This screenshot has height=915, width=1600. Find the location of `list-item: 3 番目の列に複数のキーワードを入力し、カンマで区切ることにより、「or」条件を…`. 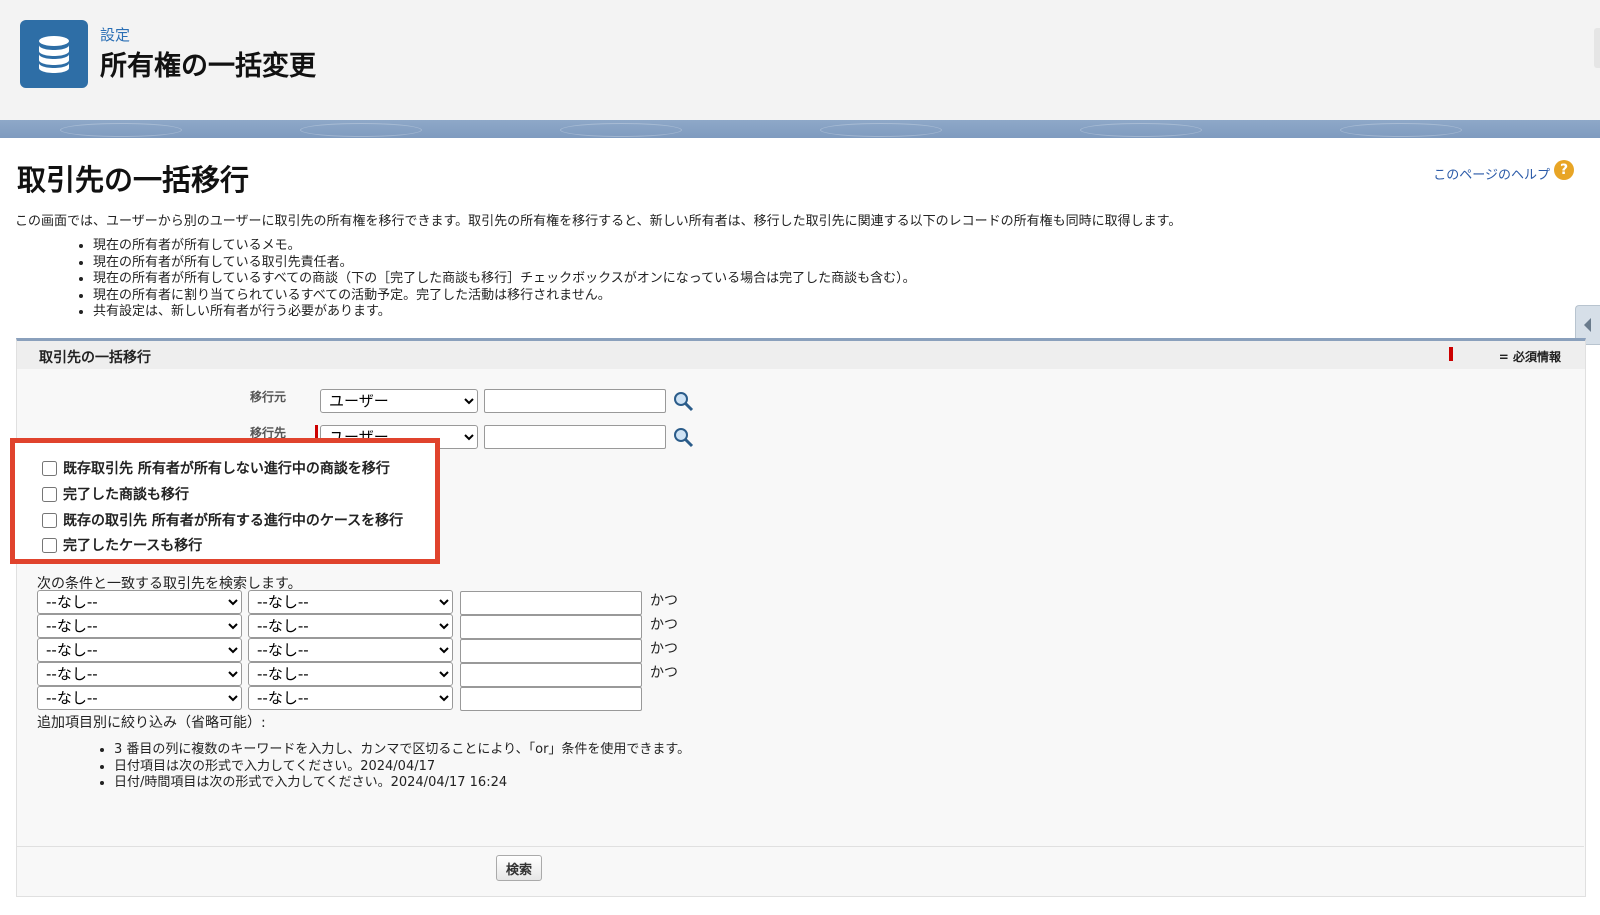

list-item: 3 番目の列に複数のキーワードを入力し、カンマで区切ることにより、「or」条件を… is located at coordinates (402, 750).